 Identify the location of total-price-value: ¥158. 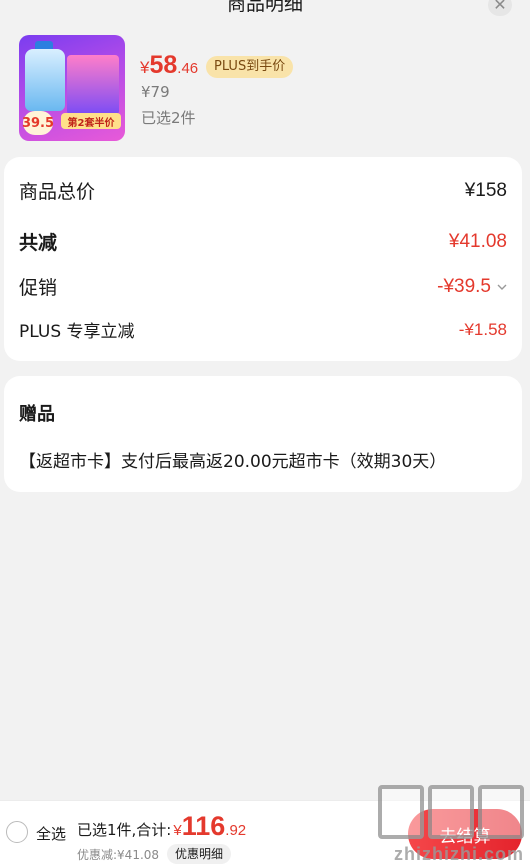
(485, 190).